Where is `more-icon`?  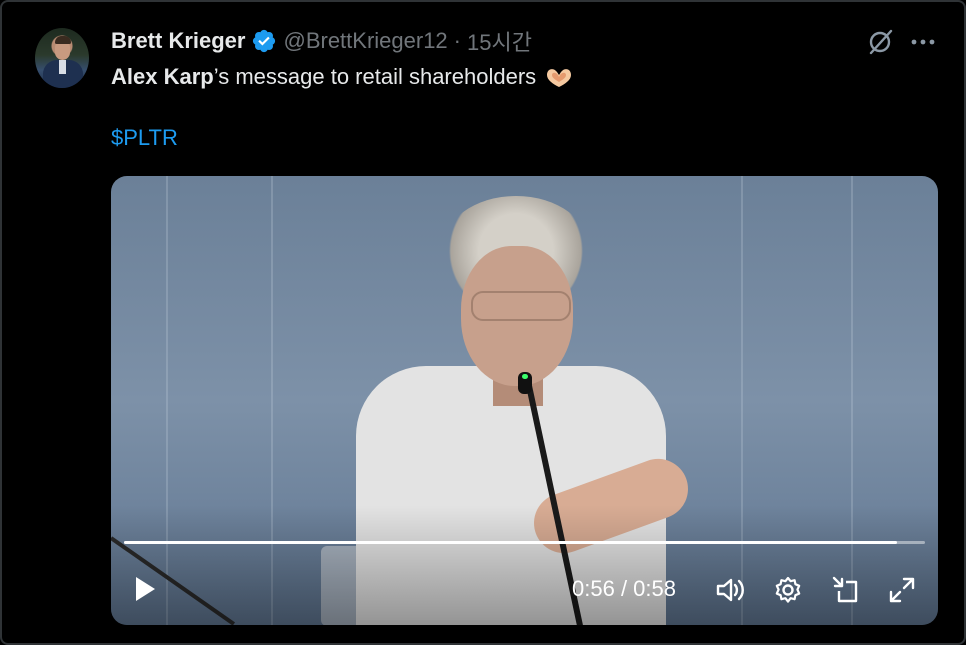
more-icon is located at coordinates (923, 42).